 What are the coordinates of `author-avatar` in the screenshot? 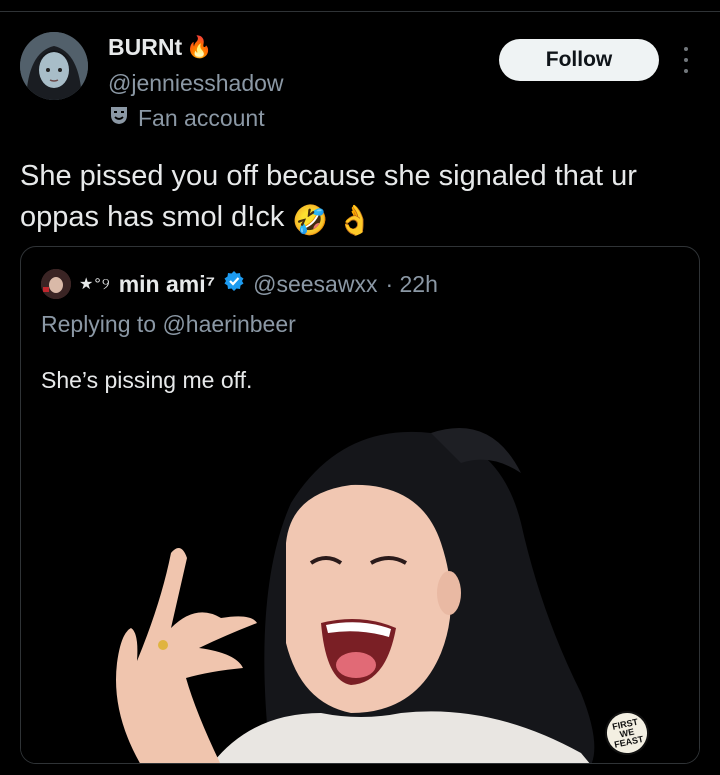 It's located at (54, 66).